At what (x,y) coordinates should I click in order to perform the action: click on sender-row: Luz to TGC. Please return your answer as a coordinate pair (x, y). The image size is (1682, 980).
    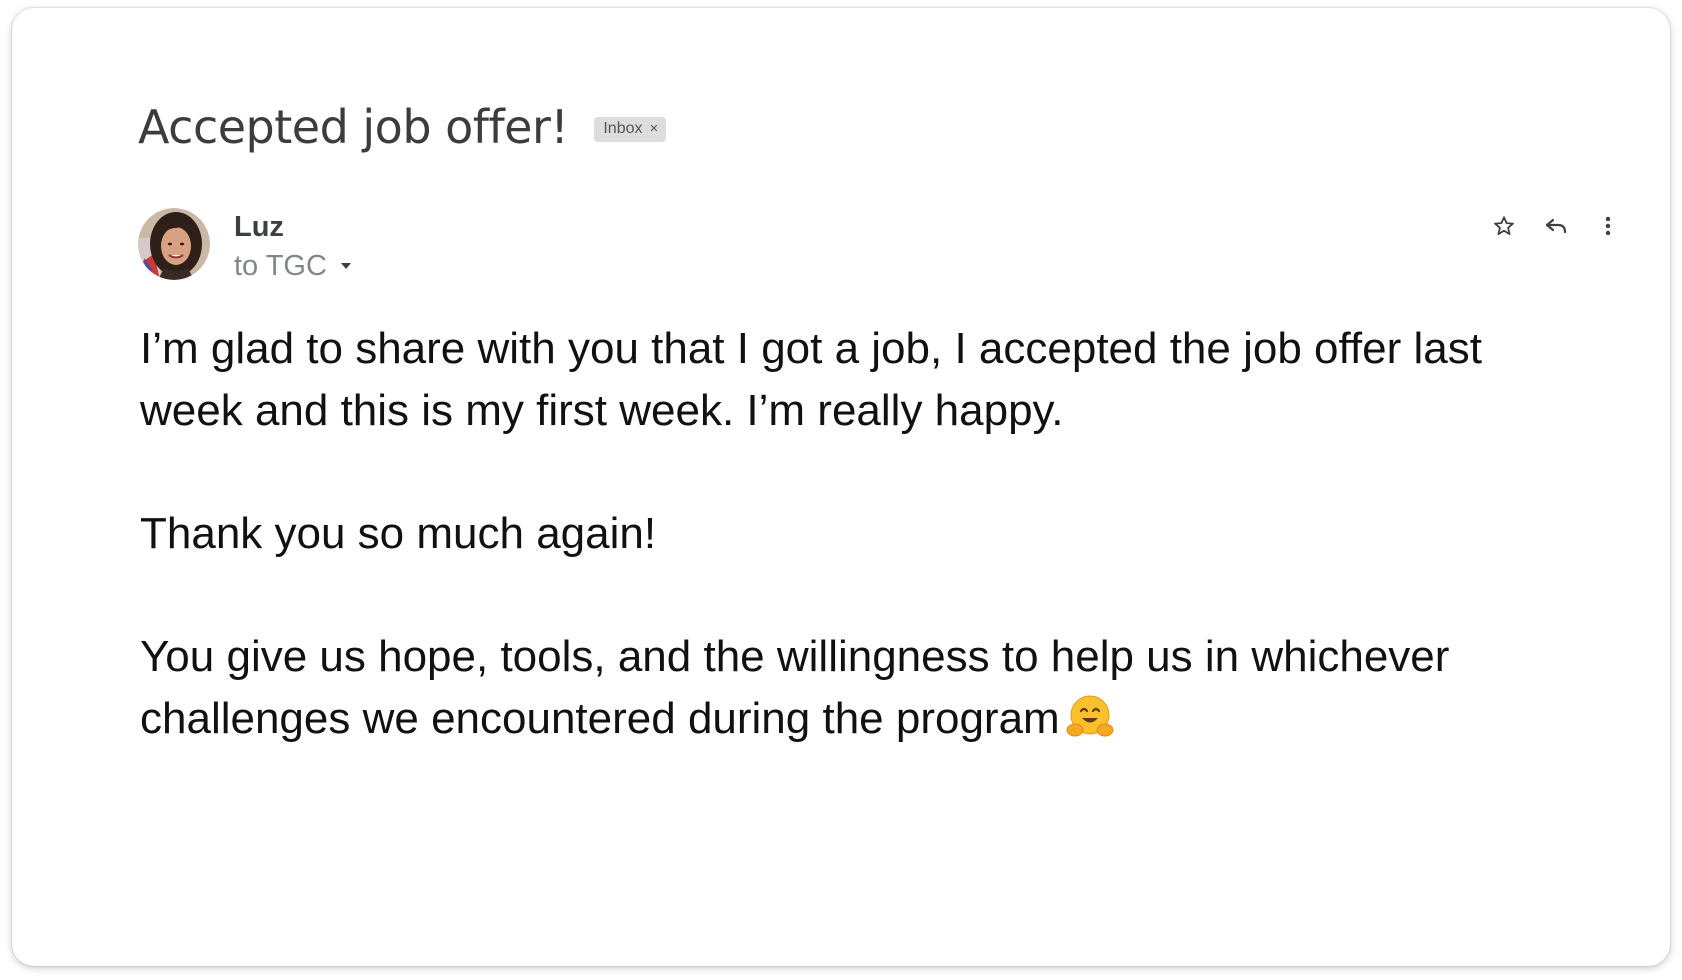
    Looking at the image, I should click on (244, 246).